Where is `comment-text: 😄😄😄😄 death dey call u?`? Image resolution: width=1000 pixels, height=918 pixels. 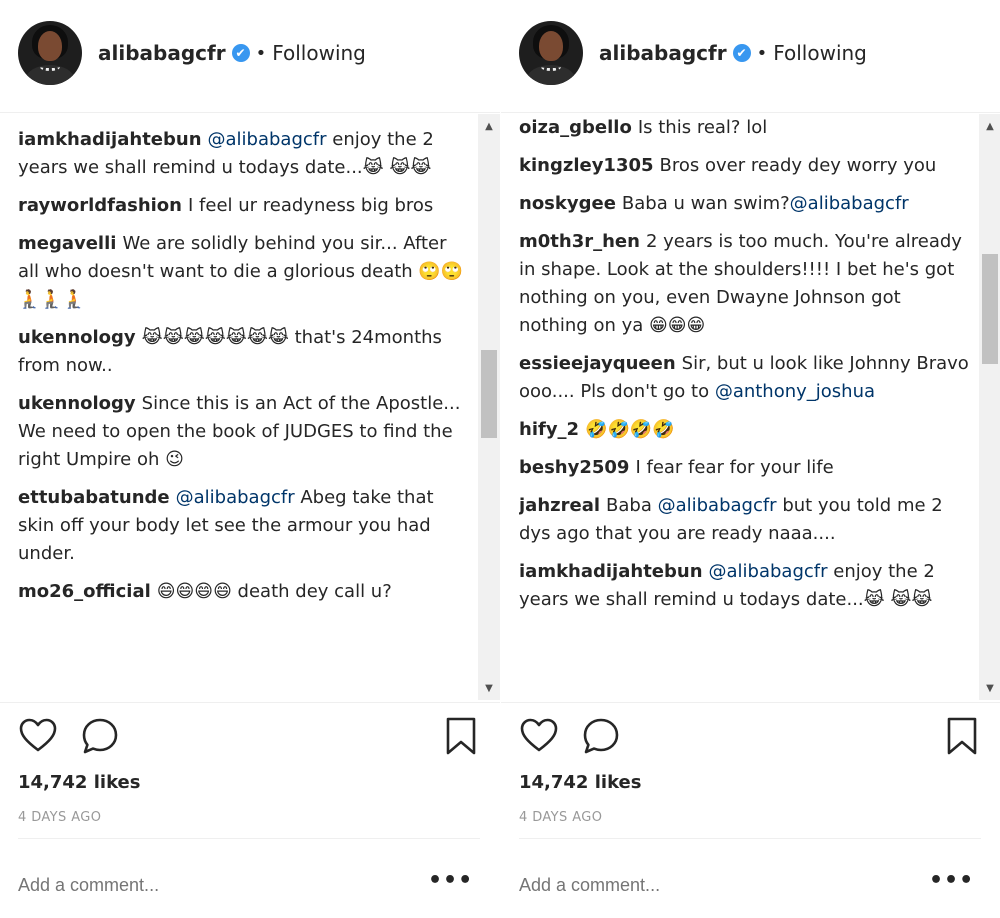 comment-text: 😄😄😄😄 death dey call u? is located at coordinates (274, 591).